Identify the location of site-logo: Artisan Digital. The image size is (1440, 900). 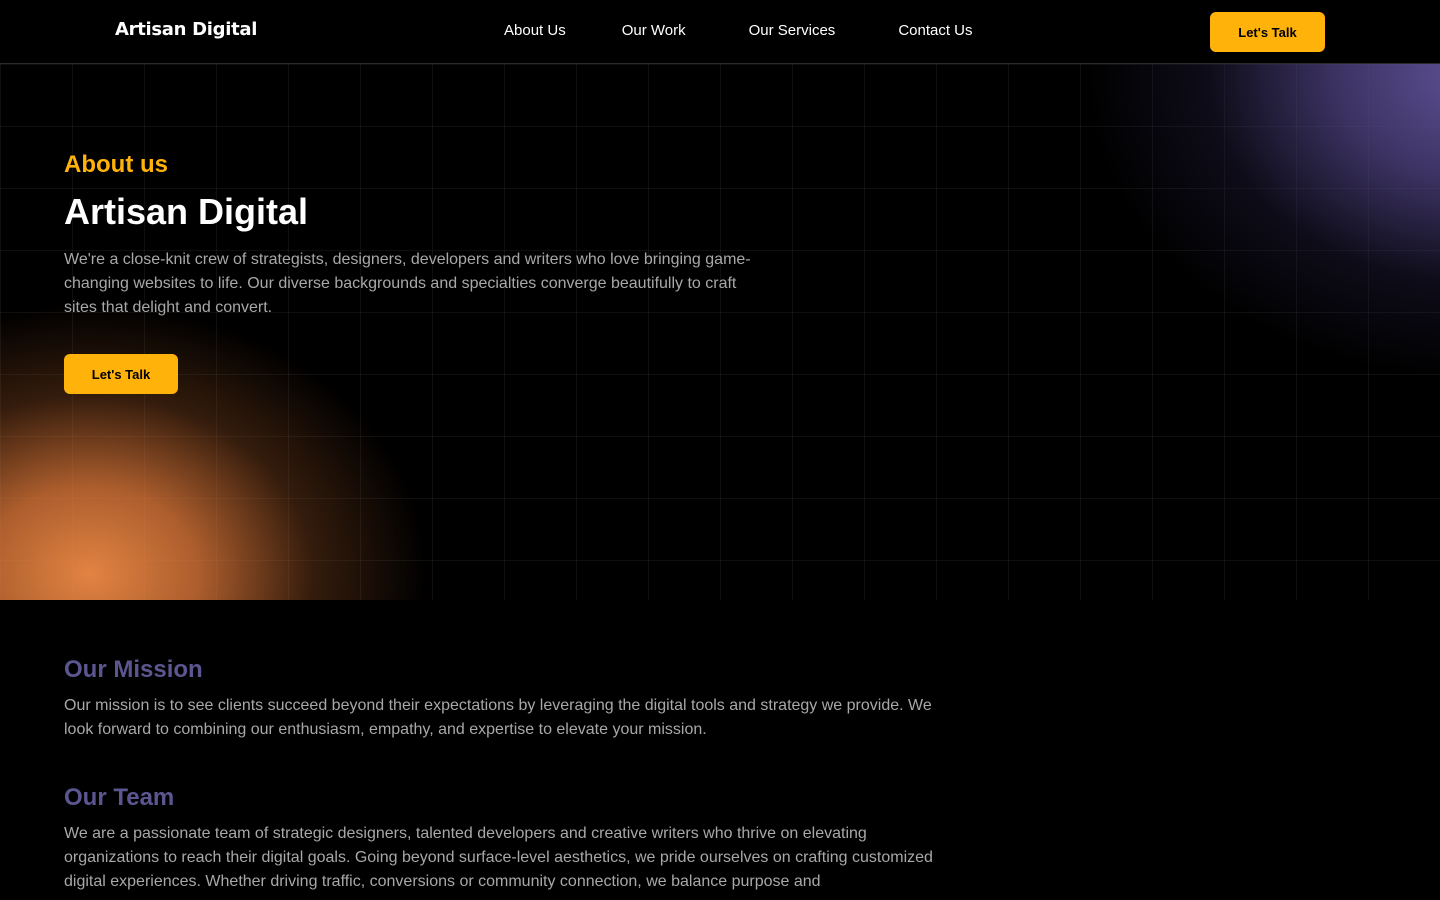
(186, 30).